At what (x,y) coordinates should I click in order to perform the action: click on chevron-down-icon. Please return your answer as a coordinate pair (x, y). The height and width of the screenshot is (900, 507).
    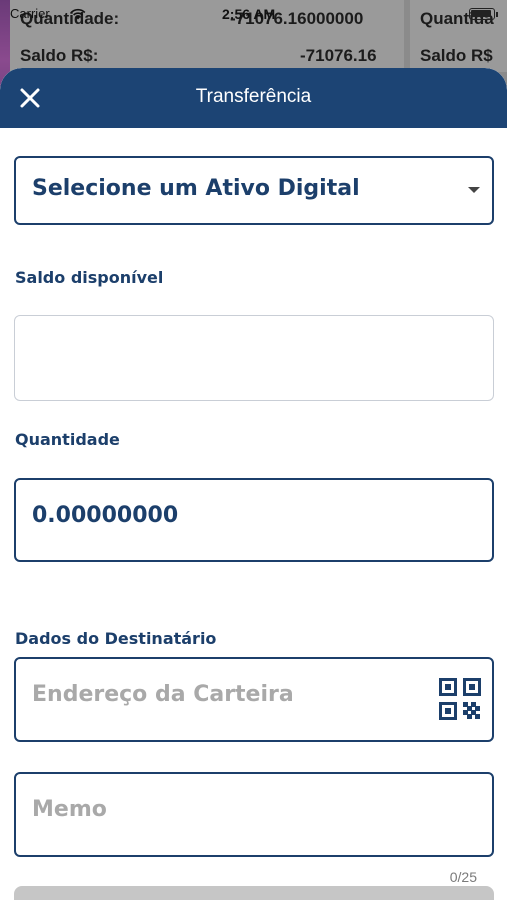
    Looking at the image, I should click on (474, 190).